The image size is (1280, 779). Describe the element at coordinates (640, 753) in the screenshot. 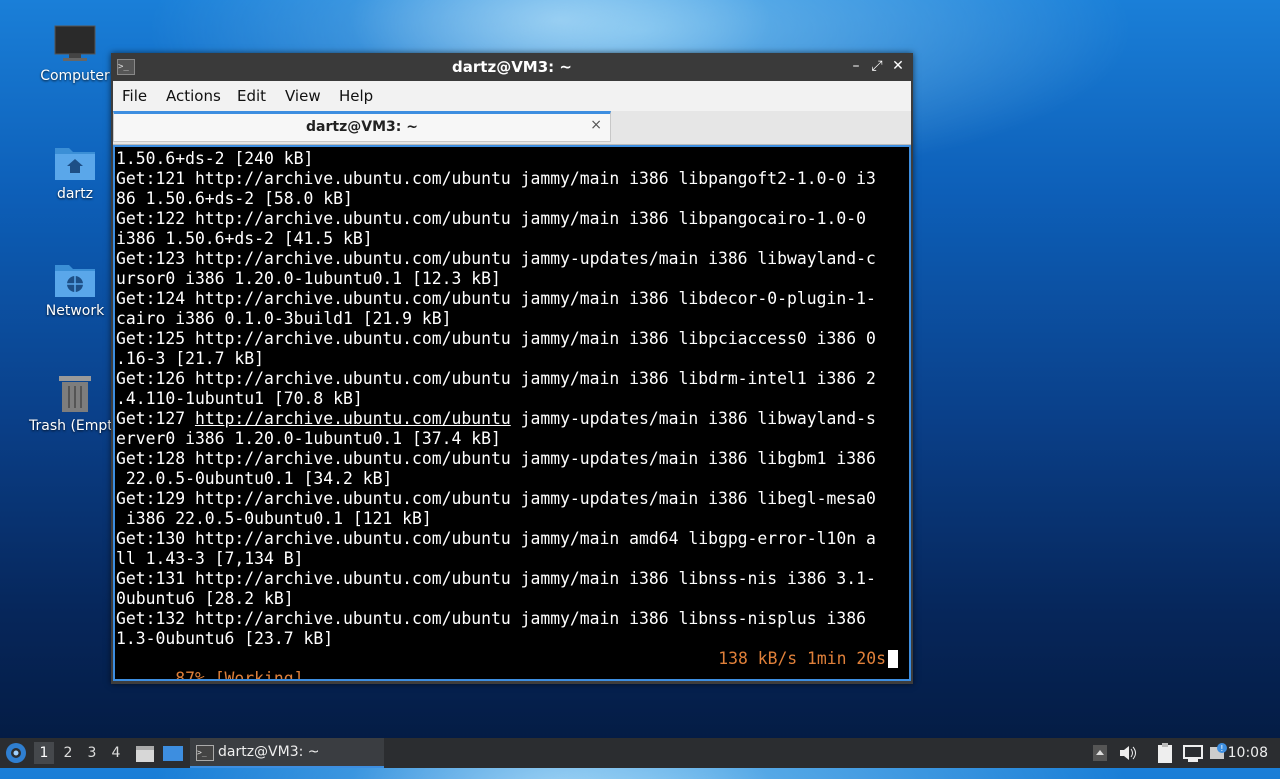

I see `taskbar: 1 2 3 4 >_ dartz@VM3: ~ ! 10:08` at that location.